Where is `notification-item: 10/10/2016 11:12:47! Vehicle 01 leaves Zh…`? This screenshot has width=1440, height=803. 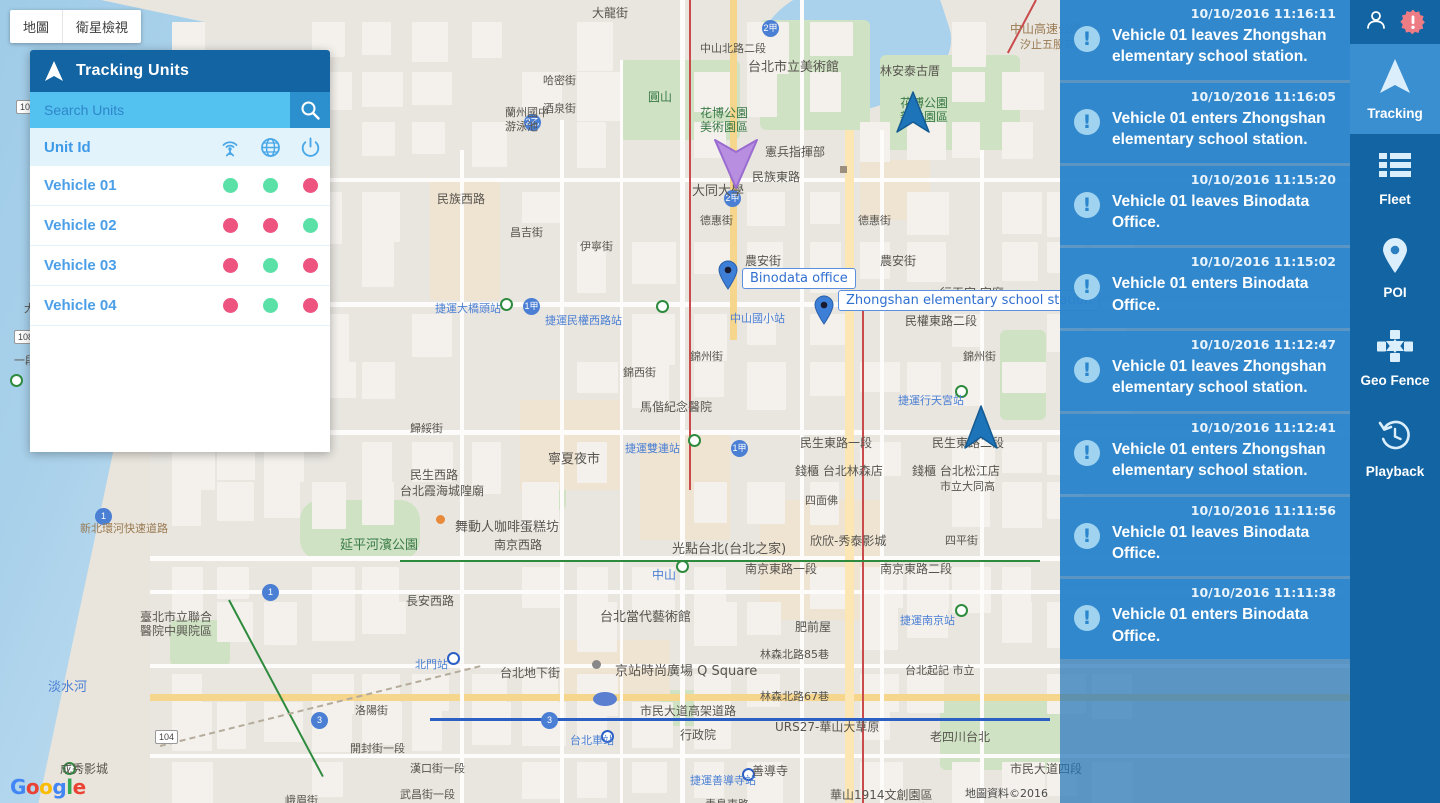
notification-item: 10/10/2016 11:12:47! Vehicle 01 leaves Zh… is located at coordinates (1205, 371).